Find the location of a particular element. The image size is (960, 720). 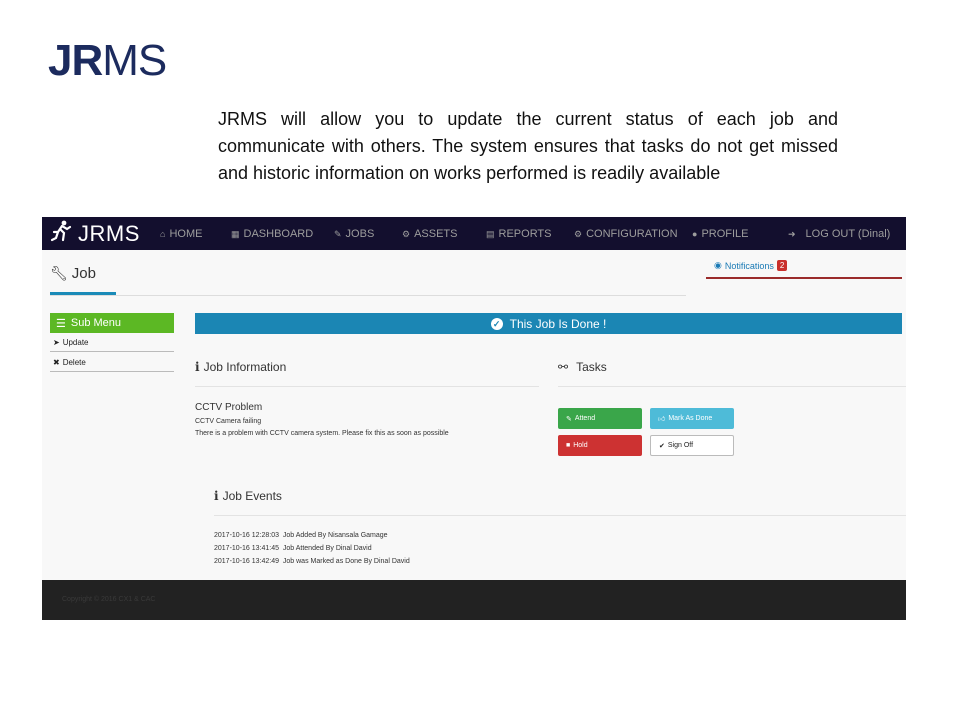

slide-title: JRMS is located at coordinates (107, 61).